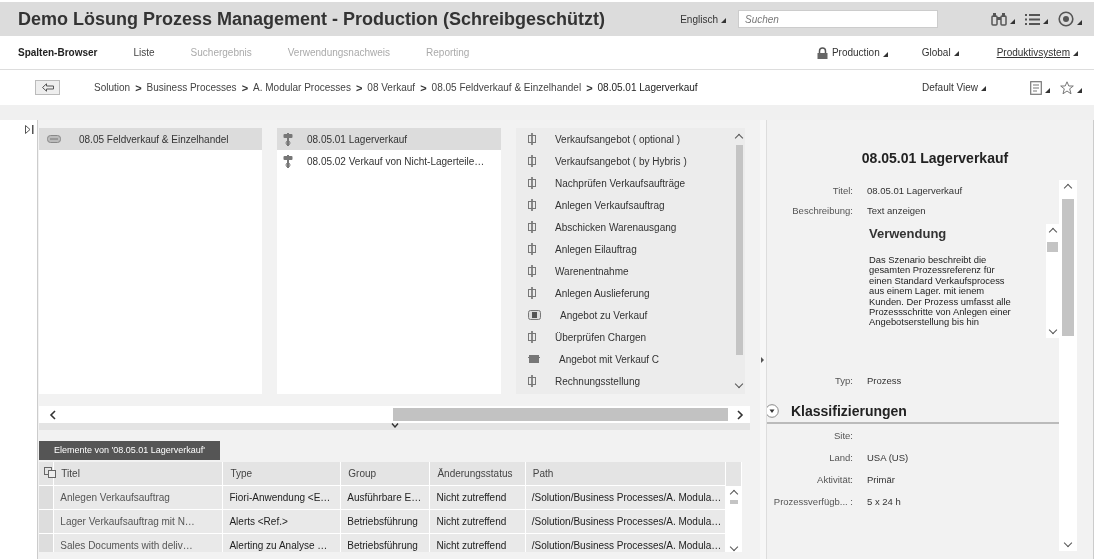 The image size is (1094, 559). I want to click on column-header: Änderungsstatus, so click(477, 474).